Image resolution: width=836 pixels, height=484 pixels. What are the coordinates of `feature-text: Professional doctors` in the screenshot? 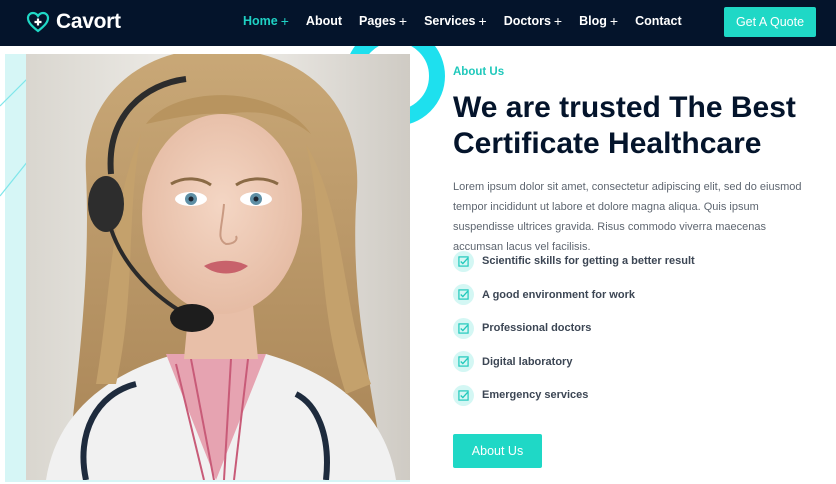 It's located at (537, 328).